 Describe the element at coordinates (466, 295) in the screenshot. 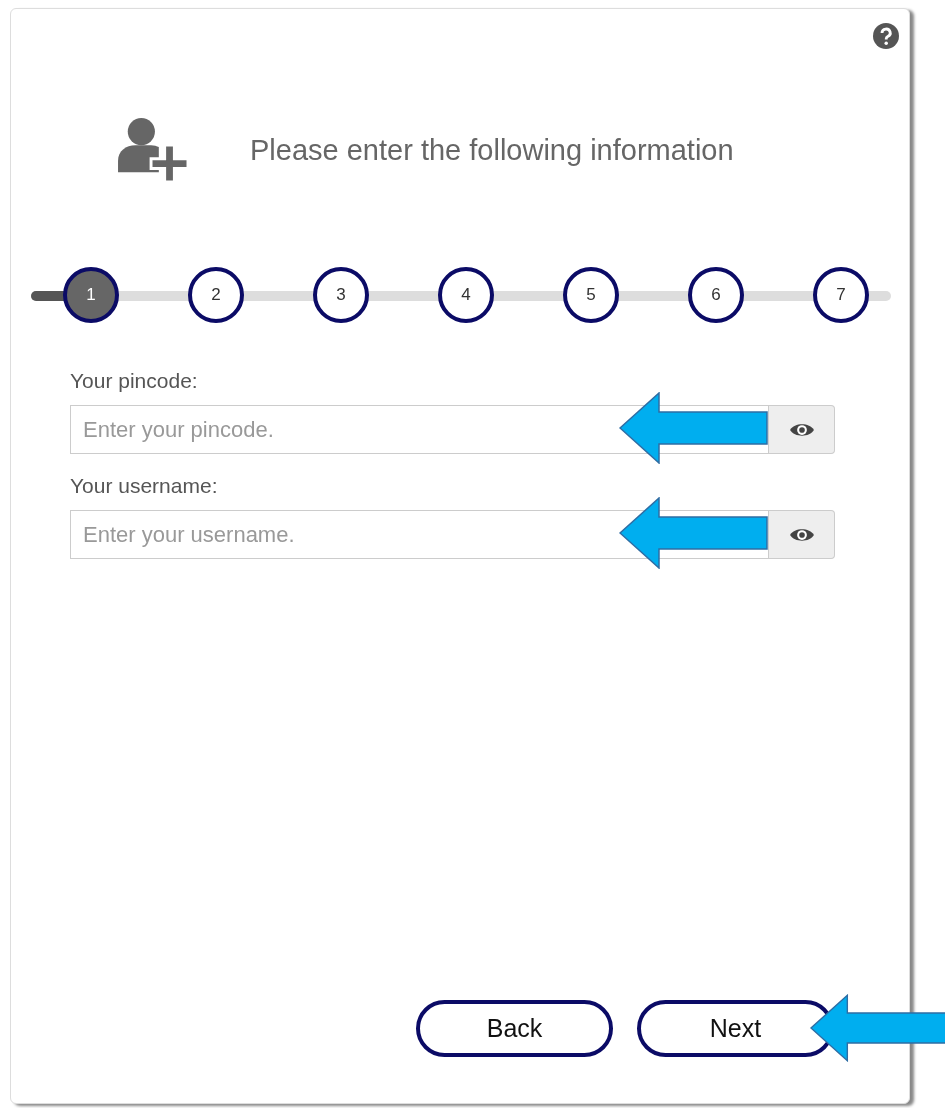

I see `step-circle: 4` at that location.